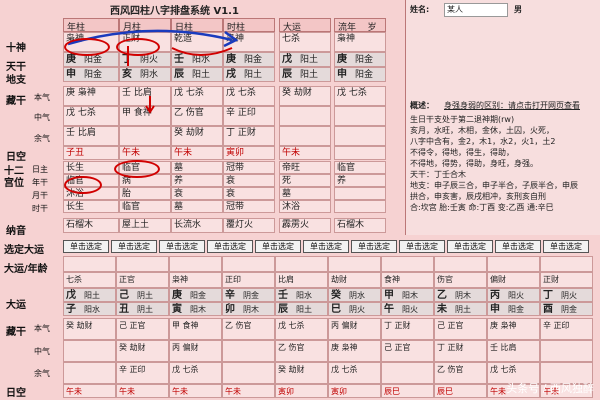 Image resolution: width=600 pixels, height=400 pixels. Describe the element at coordinates (407, 280) in the screenshot. I see `dayun-shishen-cell: 食神` at that location.